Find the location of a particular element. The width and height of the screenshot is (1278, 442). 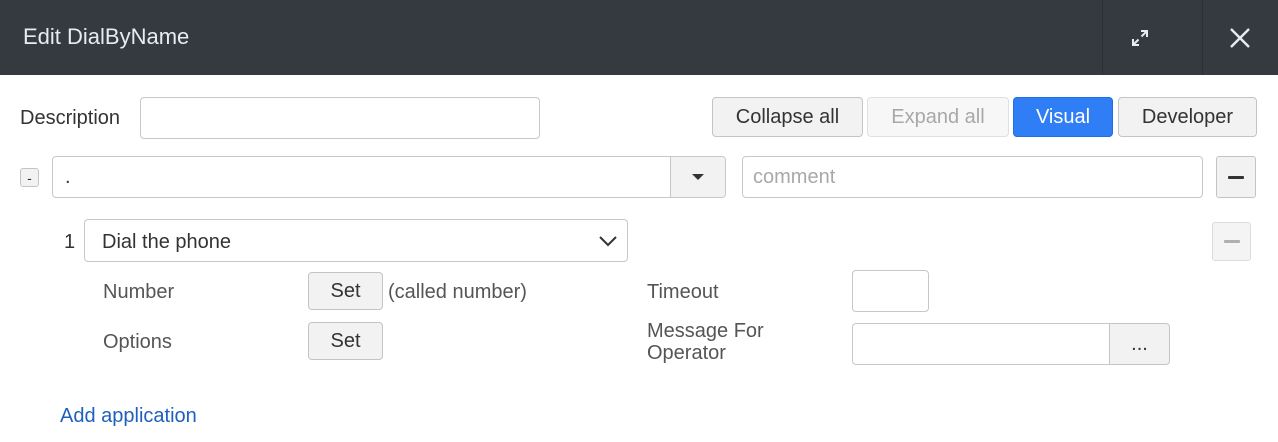

chevron-down-icon is located at coordinates (608, 243).